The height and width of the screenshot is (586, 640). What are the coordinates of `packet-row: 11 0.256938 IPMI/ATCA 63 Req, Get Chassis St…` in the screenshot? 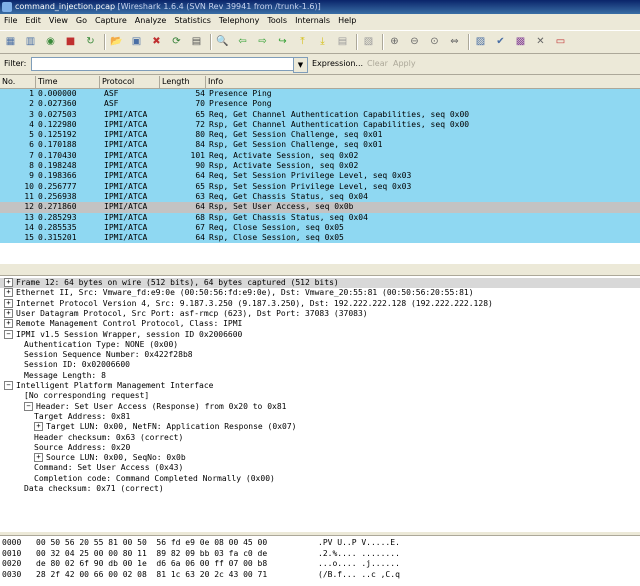 It's located at (320, 197).